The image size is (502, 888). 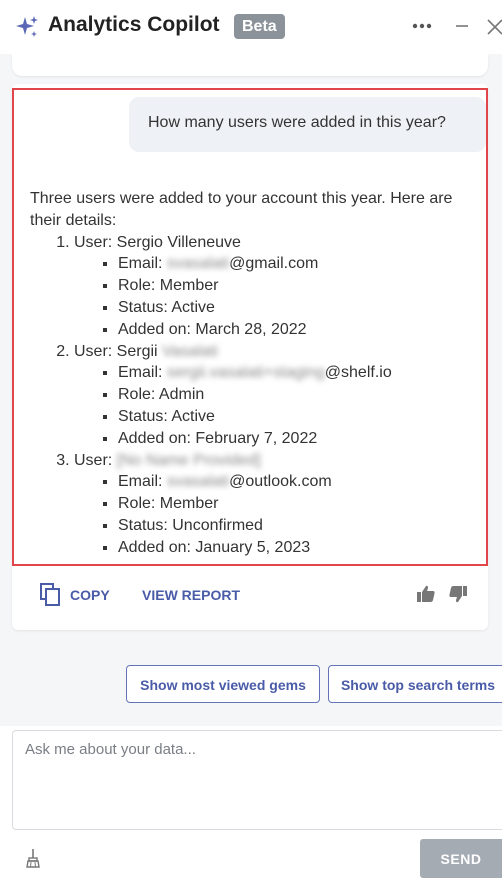 I want to click on message-input-box, so click(x=257, y=780).